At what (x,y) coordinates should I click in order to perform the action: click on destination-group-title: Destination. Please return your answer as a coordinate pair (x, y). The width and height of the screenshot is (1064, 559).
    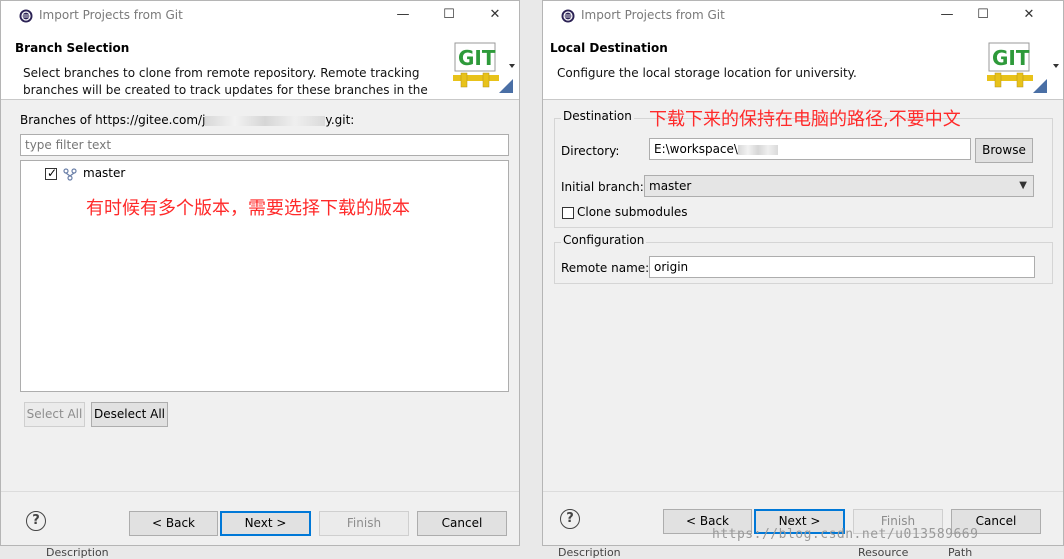
    Looking at the image, I should click on (597, 116).